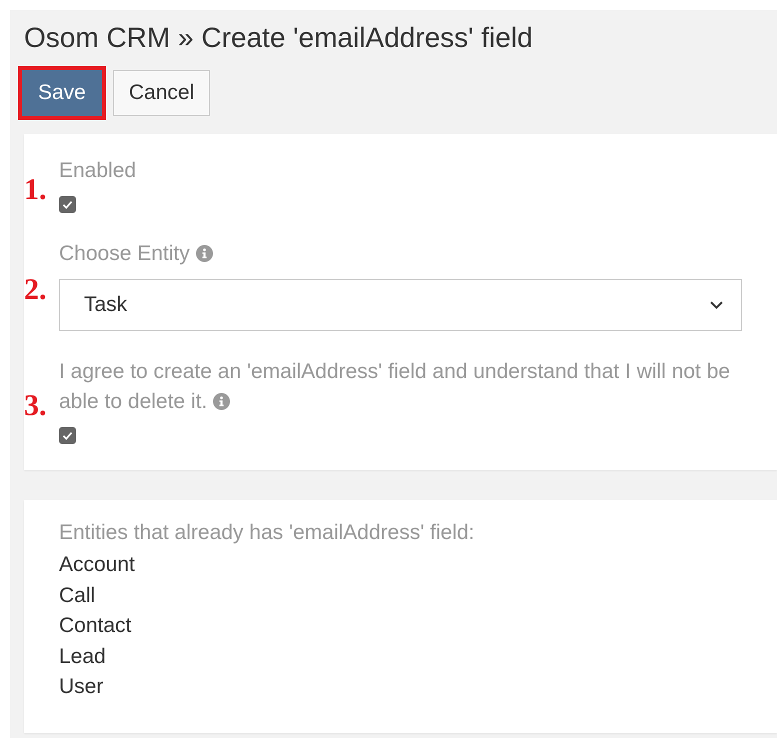  I want to click on entity-name: User, so click(81, 687).